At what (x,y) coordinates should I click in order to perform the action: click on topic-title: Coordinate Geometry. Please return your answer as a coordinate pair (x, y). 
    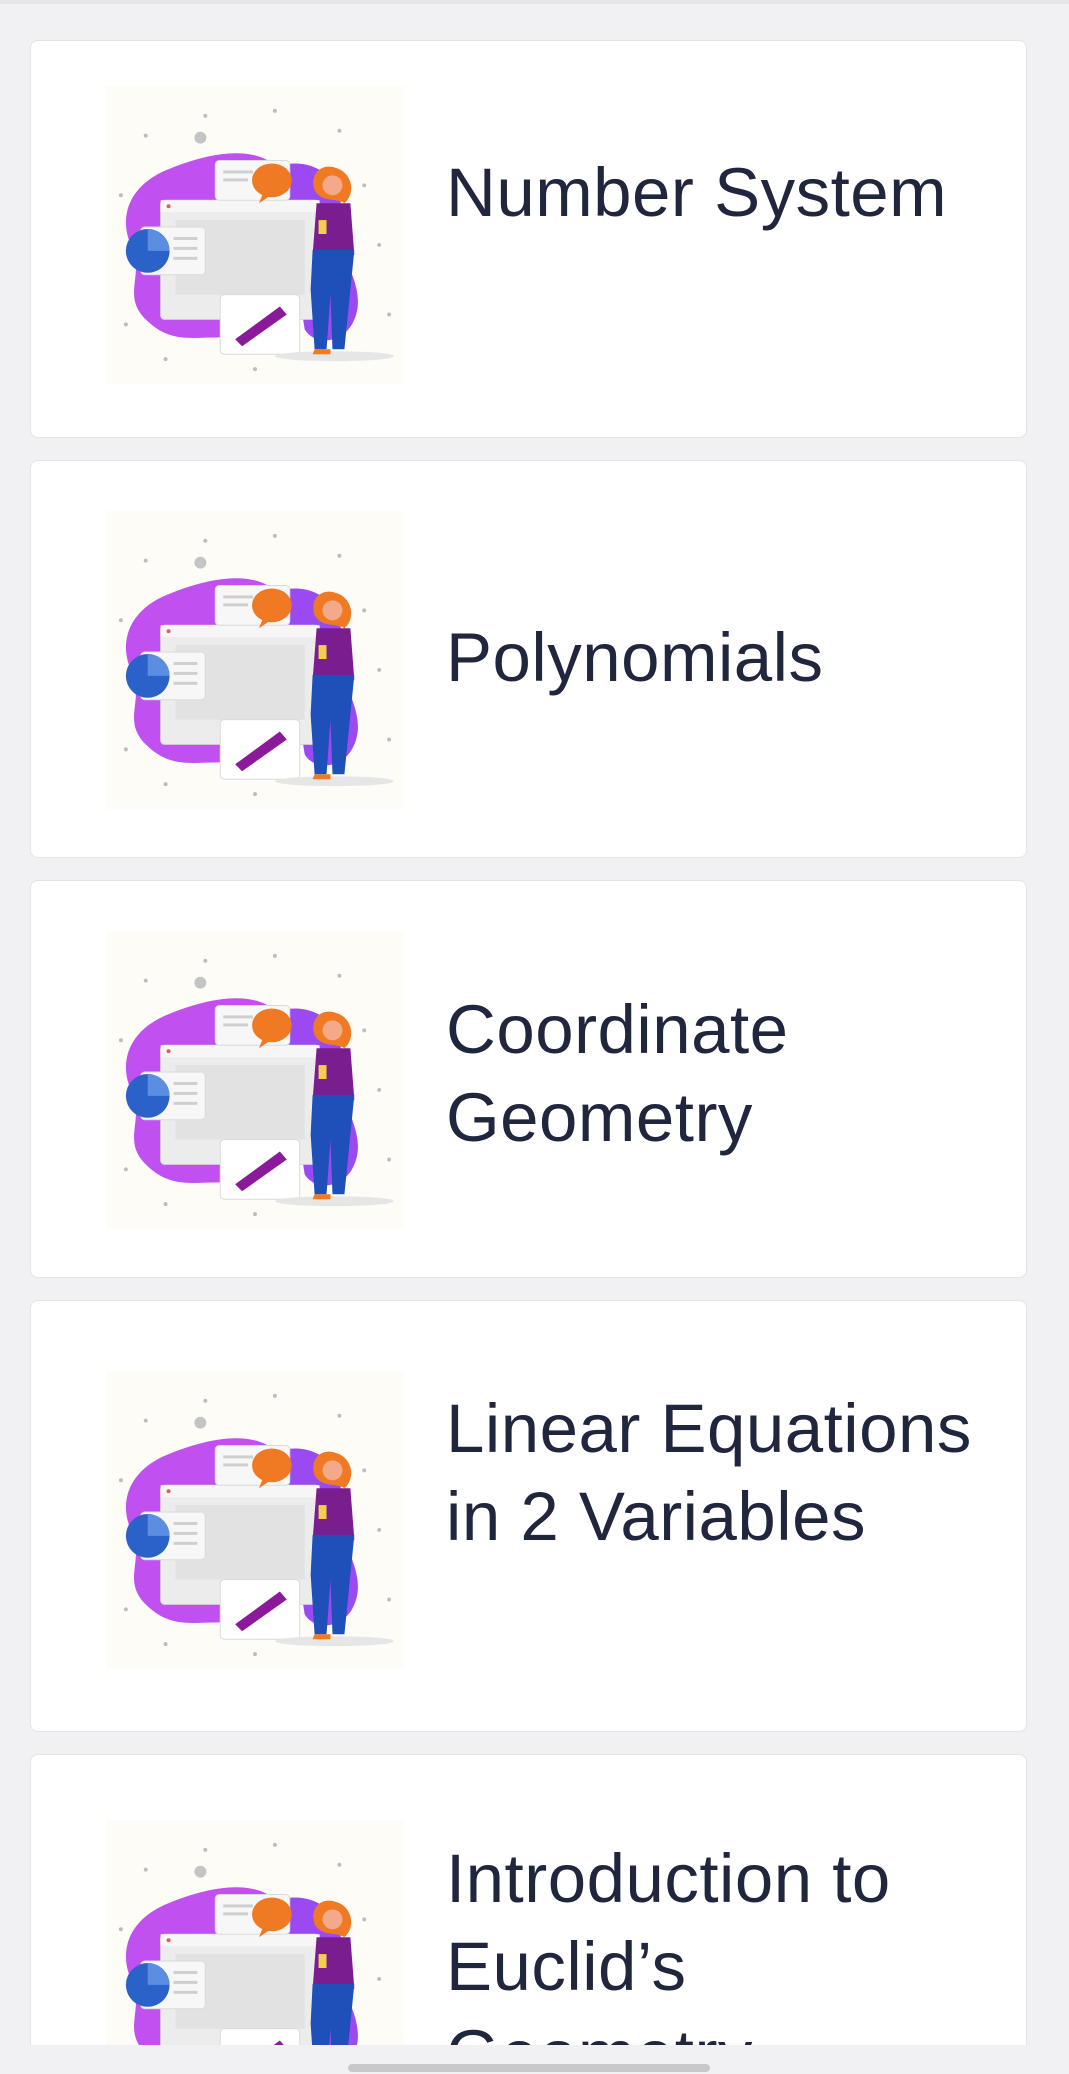
    Looking at the image, I should click on (617, 1073).